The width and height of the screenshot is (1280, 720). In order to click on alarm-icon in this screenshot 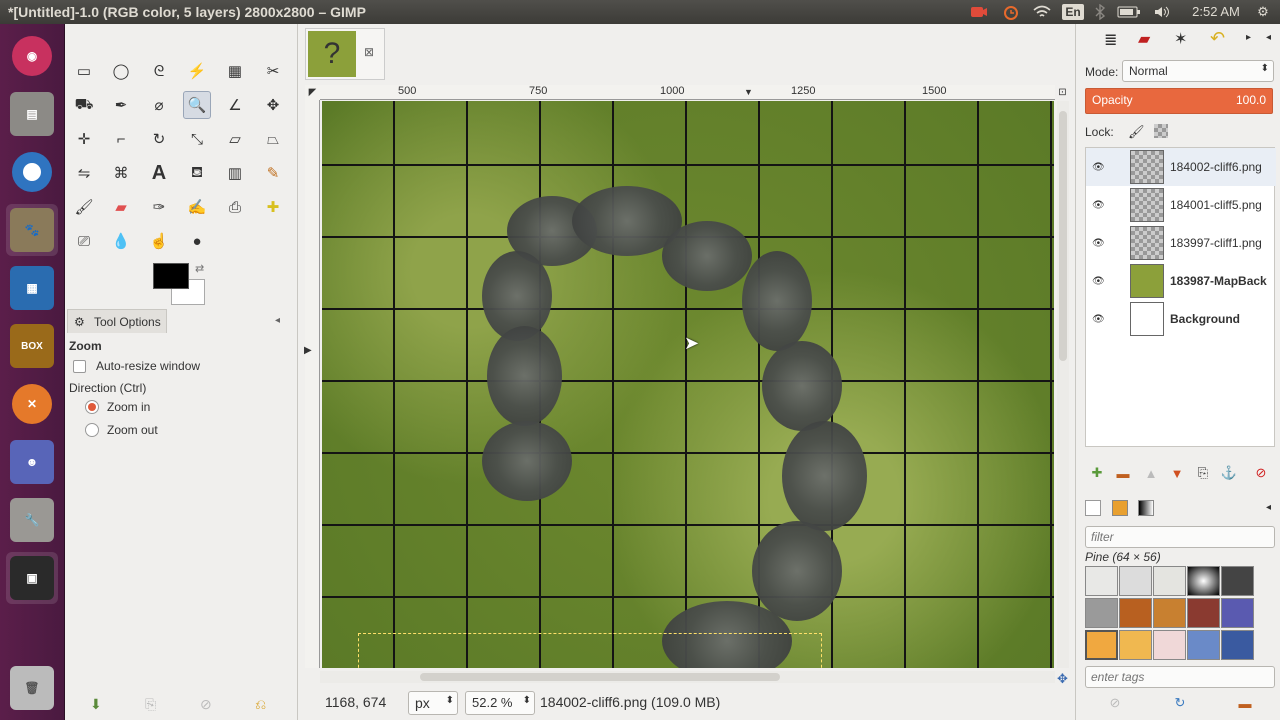, I will do `click(1011, 12)`.